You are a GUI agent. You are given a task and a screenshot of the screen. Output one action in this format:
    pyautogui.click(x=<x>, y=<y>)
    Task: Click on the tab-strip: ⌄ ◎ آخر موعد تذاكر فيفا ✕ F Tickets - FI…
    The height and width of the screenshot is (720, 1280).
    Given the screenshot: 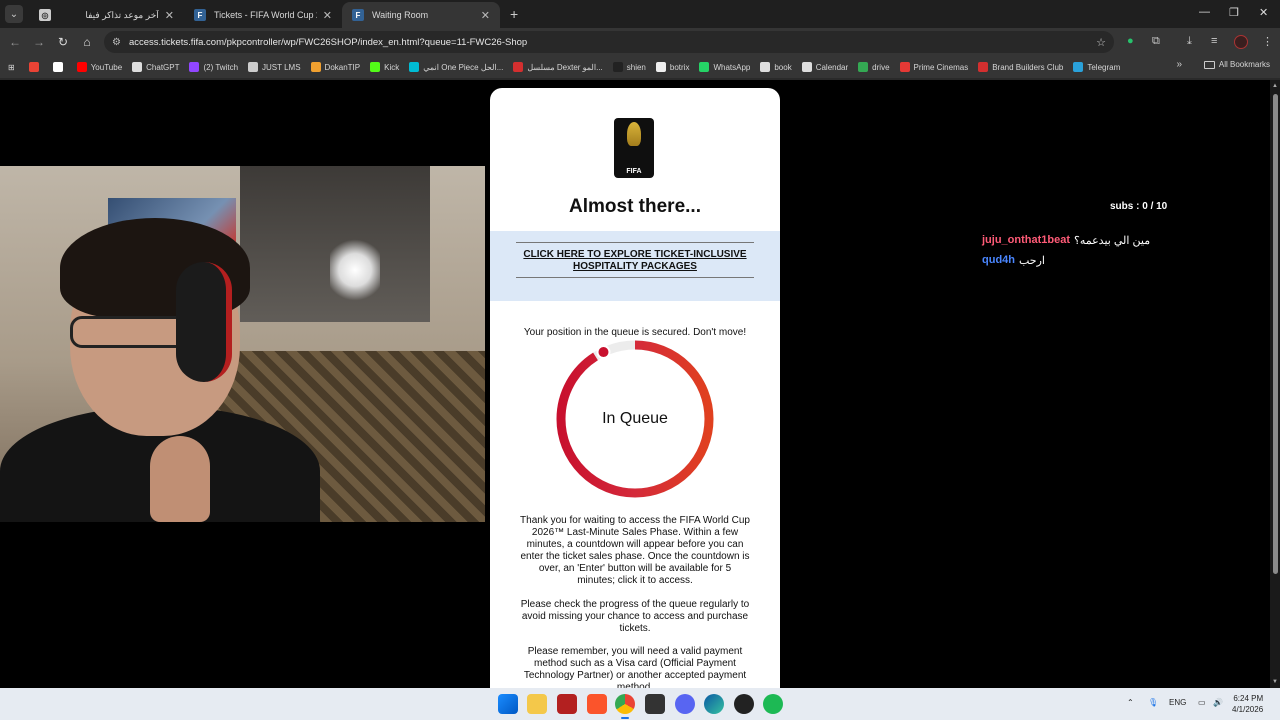 What is the action you would take?
    pyautogui.click(x=640, y=14)
    